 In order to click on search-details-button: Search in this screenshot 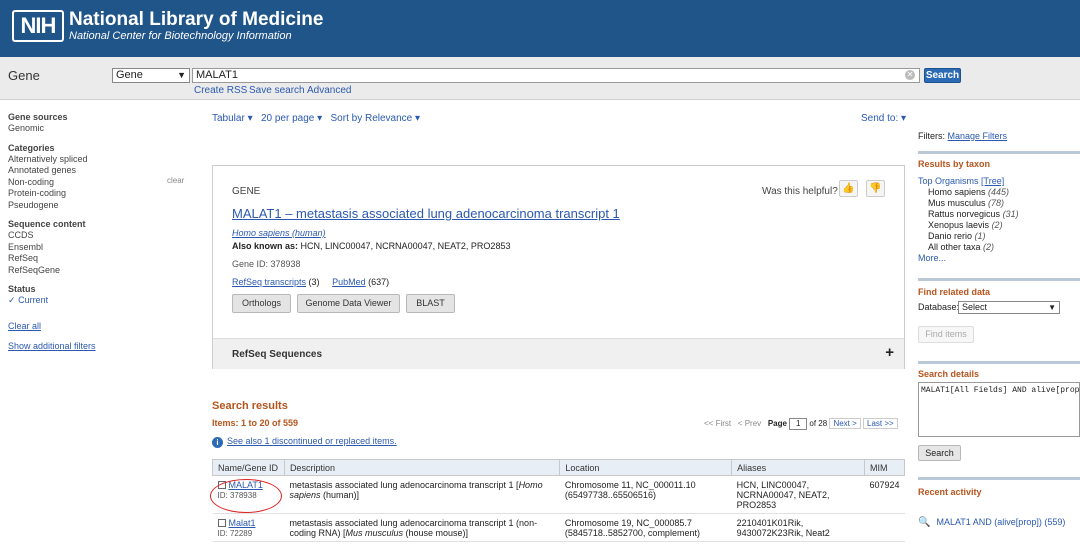, I will do `click(939, 453)`.